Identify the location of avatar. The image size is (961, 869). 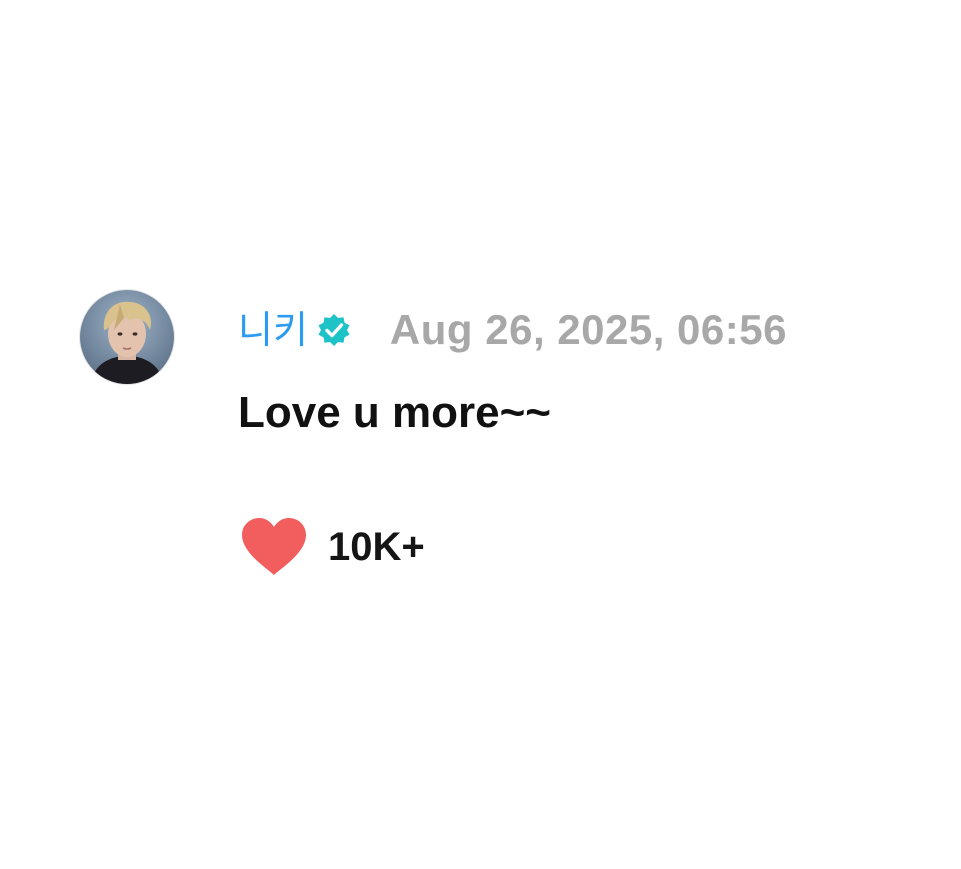
(127, 337).